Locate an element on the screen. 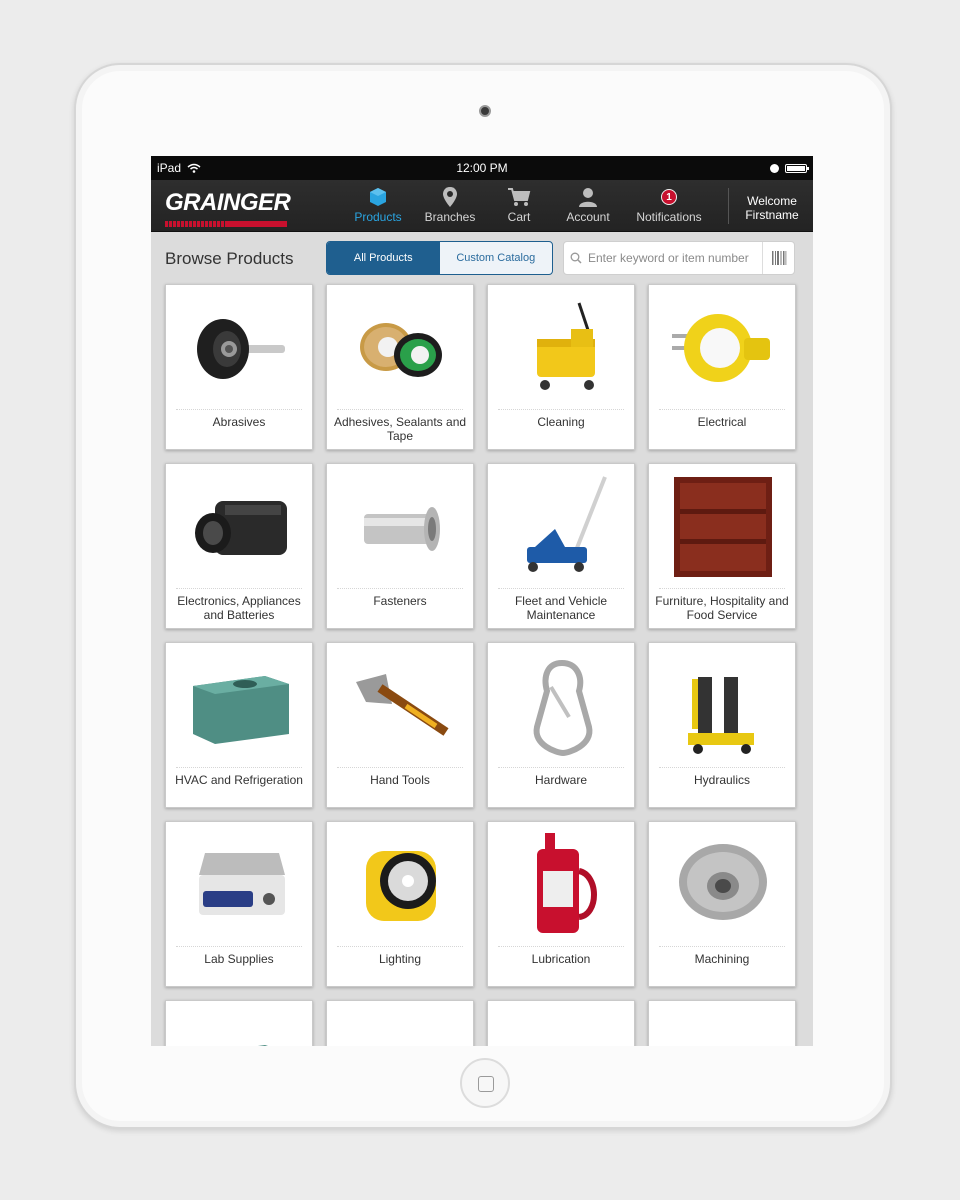 The width and height of the screenshot is (960, 1200). nav-label: Cart is located at coordinates (519, 217).